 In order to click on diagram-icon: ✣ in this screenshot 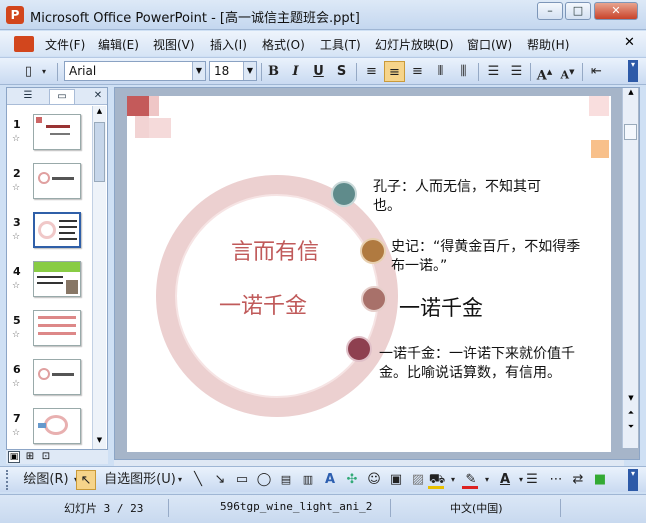, I will do `click(352, 480)`.